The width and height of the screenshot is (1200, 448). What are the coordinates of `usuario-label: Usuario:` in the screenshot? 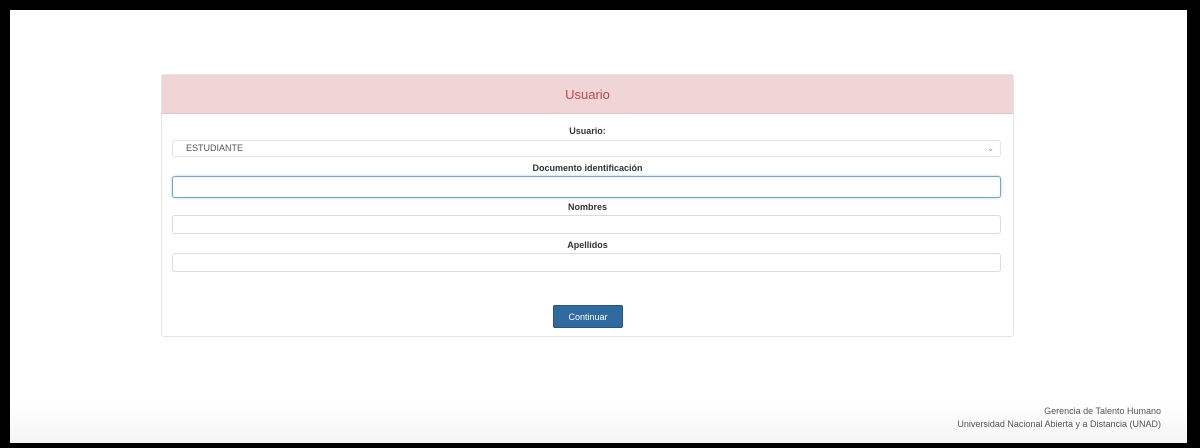 It's located at (587, 131).